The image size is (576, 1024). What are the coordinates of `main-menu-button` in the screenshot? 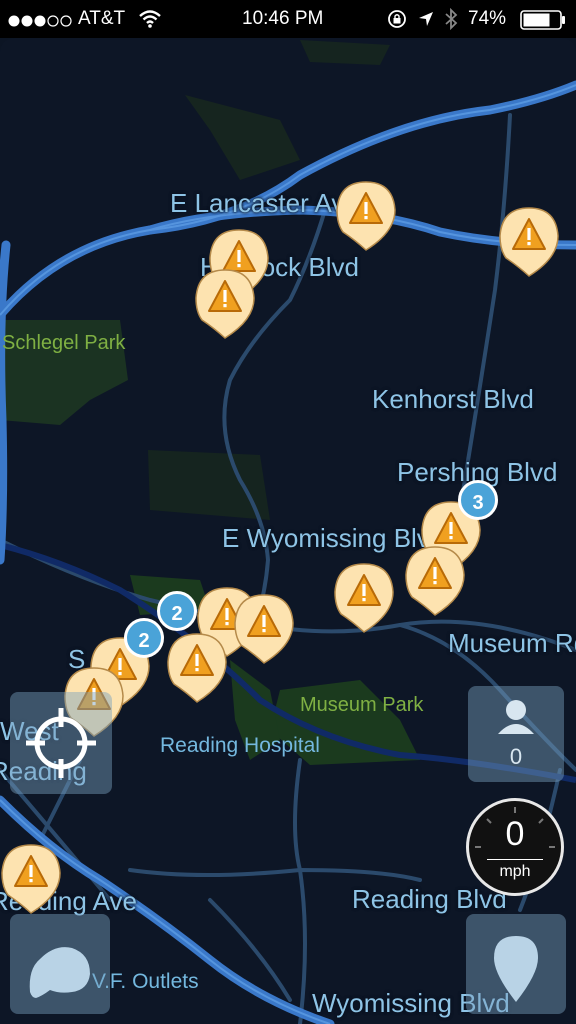 It's located at (60, 964).